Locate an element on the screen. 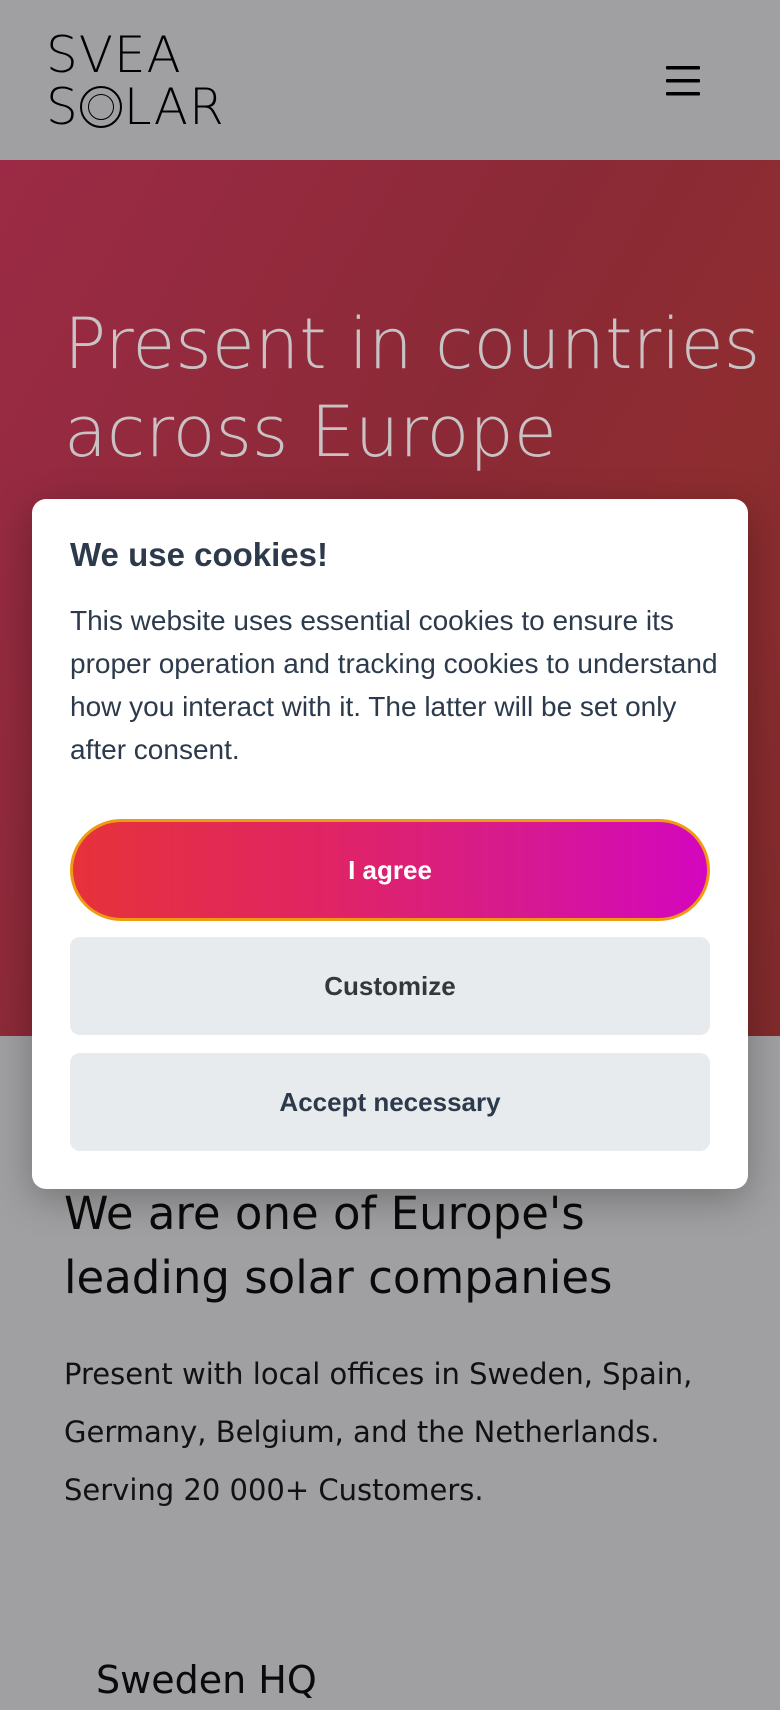  cookie-dialog-title: We use cookies! is located at coordinates (199, 554).